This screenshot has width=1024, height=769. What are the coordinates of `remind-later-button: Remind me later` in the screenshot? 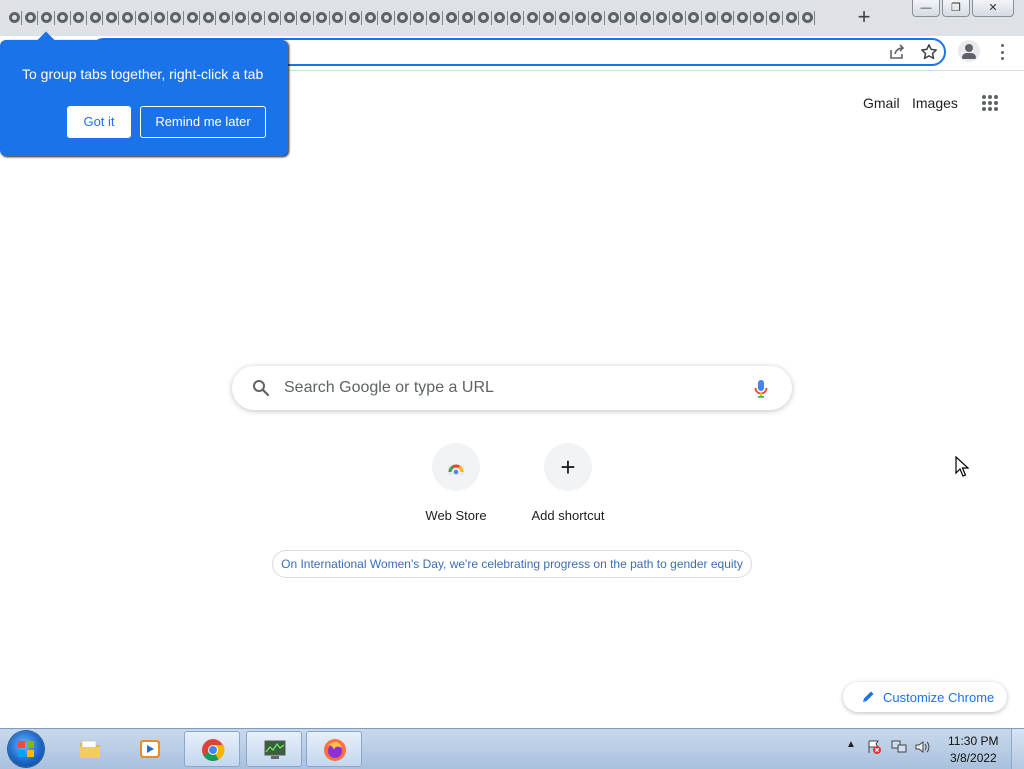 It's located at (203, 122).